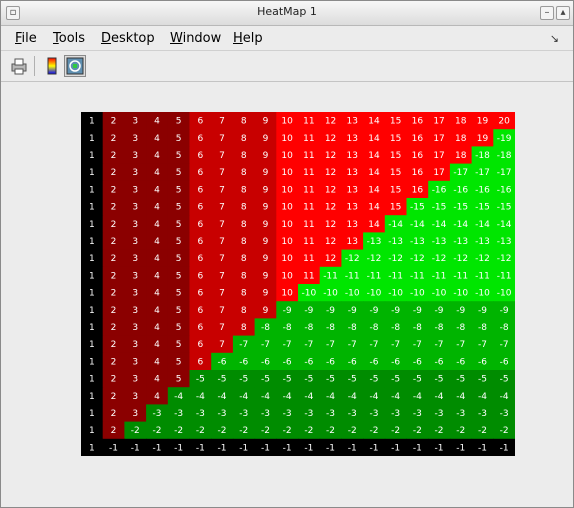 Image resolution: width=574 pixels, height=508 pixels. I want to click on heatmap-cell-label: 5, so click(179, 190).